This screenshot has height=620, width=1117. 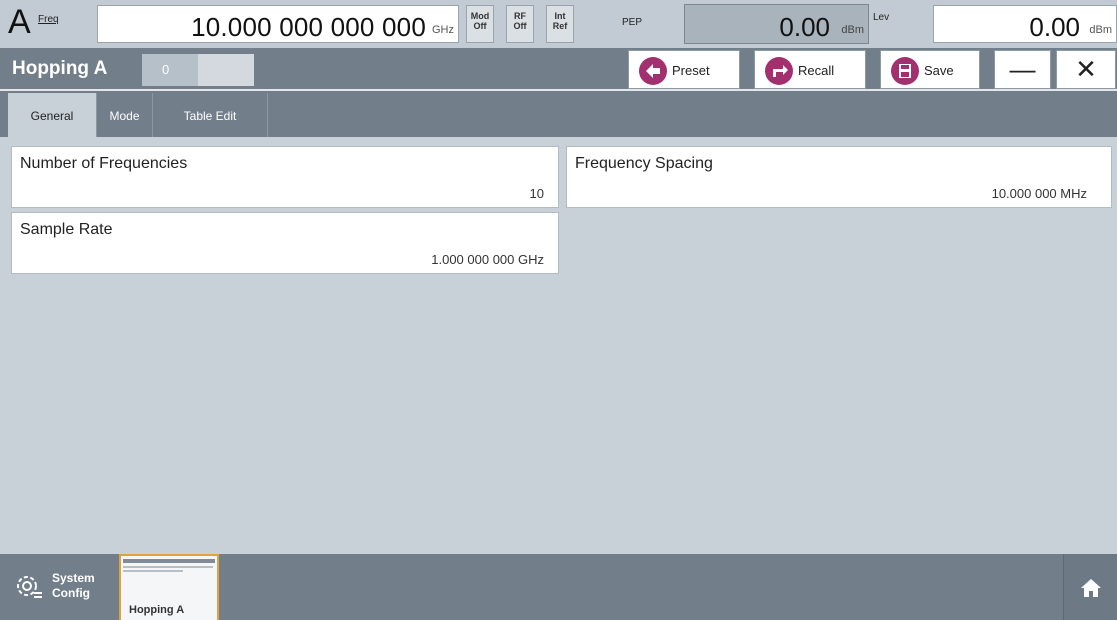 What do you see at coordinates (939, 70) in the screenshot?
I see `save-label: Save` at bounding box center [939, 70].